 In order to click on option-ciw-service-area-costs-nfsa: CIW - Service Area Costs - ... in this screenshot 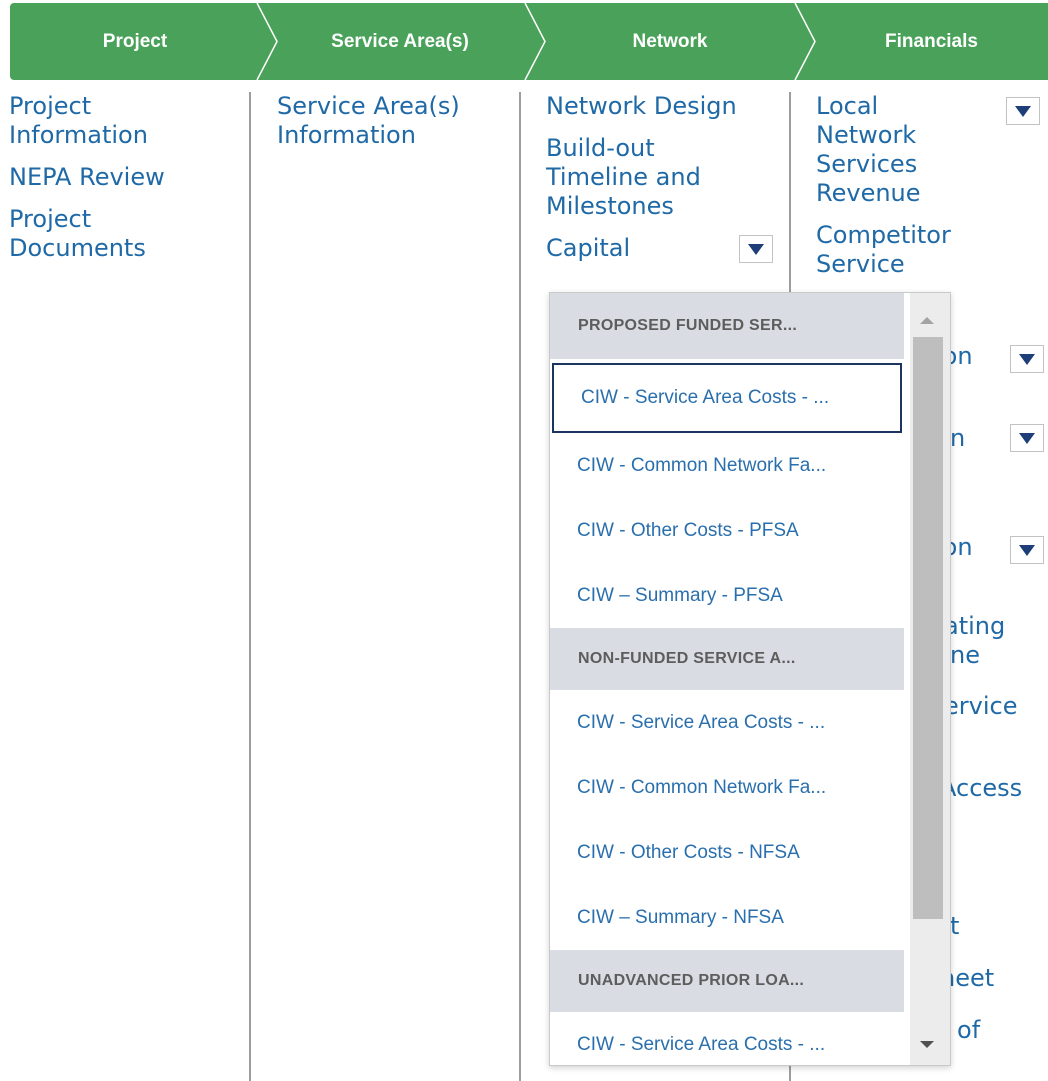, I will do `click(727, 722)`.